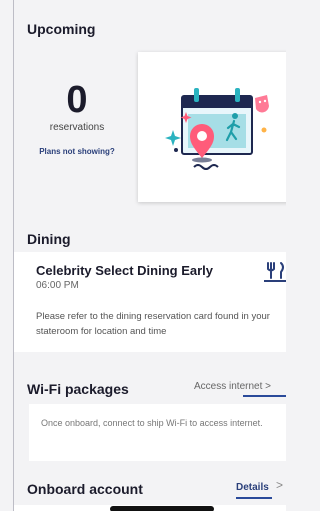  What do you see at coordinates (275, 272) in the screenshot?
I see `fork-knife-icon` at bounding box center [275, 272].